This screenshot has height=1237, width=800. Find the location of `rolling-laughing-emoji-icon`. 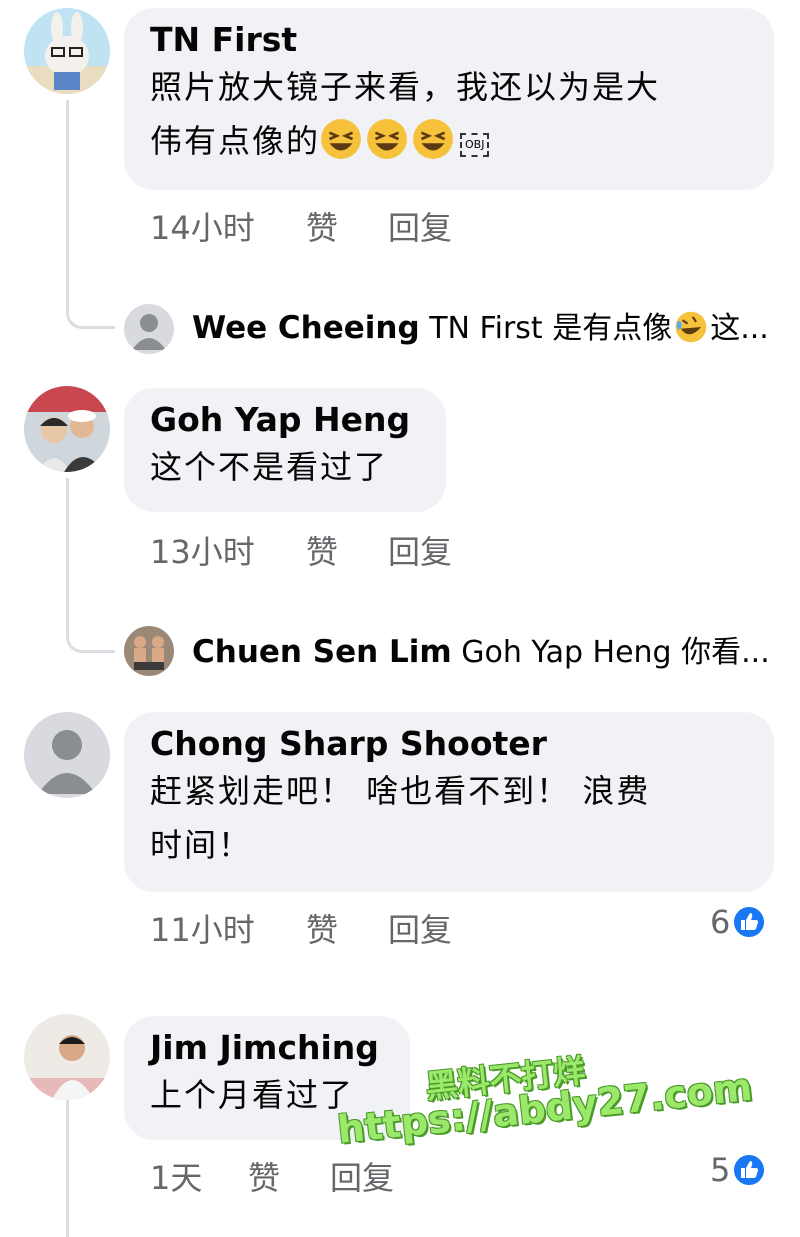

rolling-laughing-emoji-icon is located at coordinates (691, 327).